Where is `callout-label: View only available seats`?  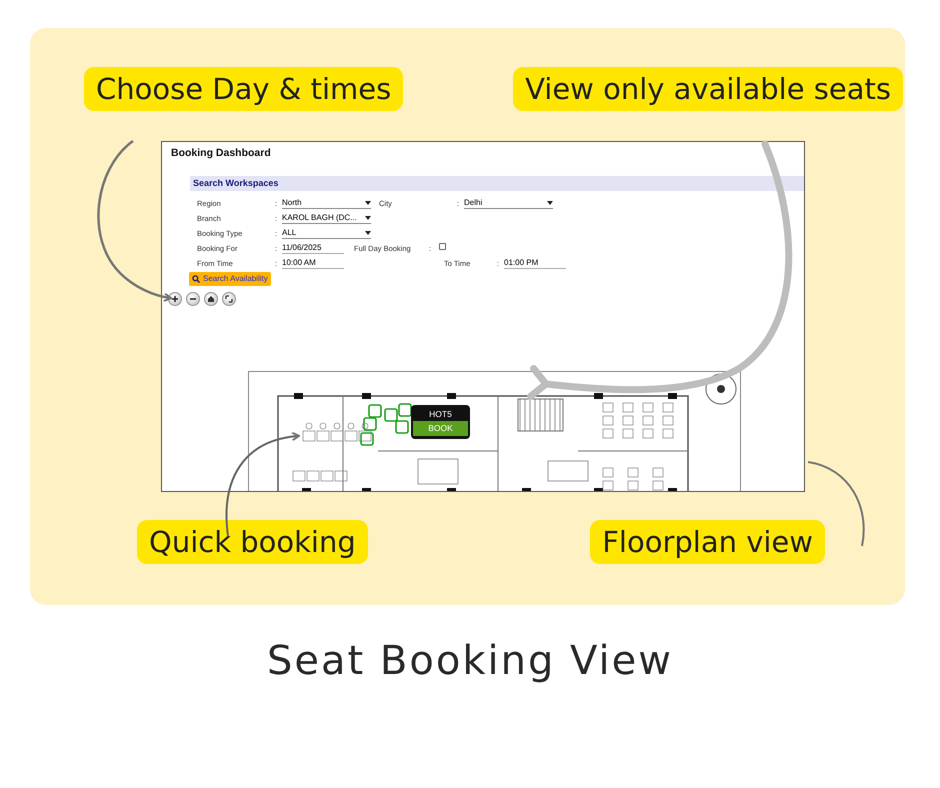
callout-label: View only available seats is located at coordinates (708, 89).